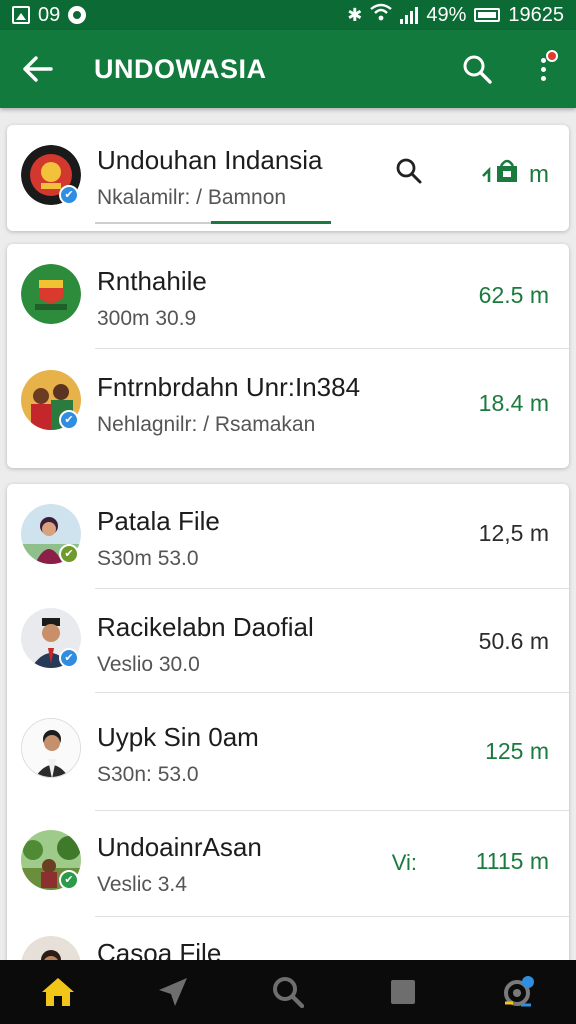 This screenshot has height=1024, width=576. I want to click on file-title: UndoainrAsan, so click(179, 847).